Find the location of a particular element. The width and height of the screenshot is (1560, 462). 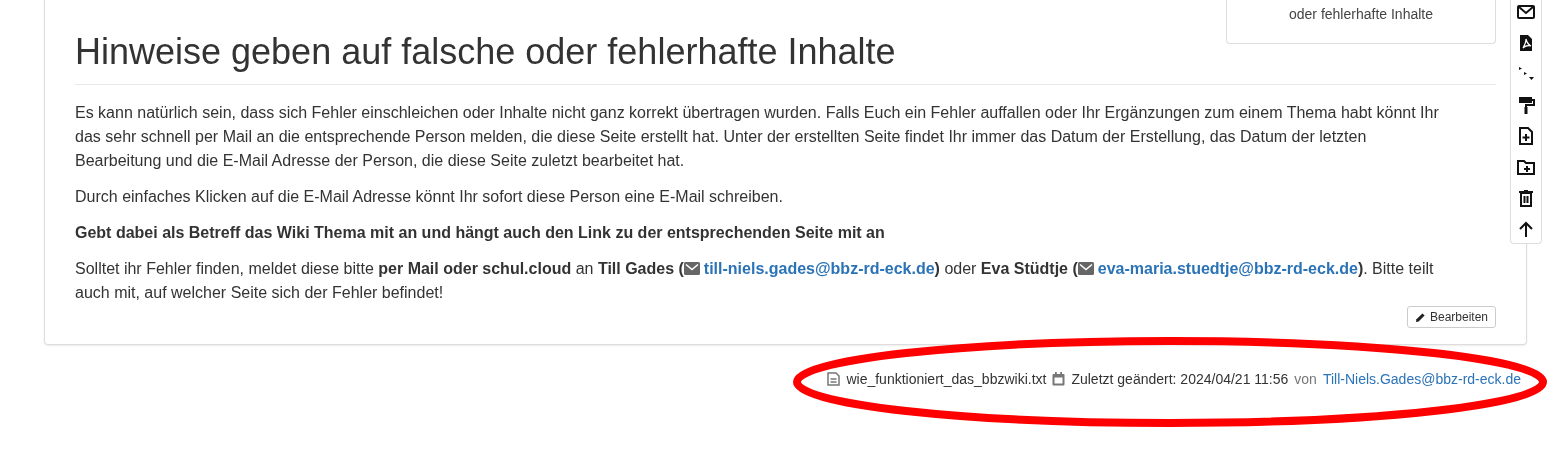

email-link: eva-maria.stuedtje@bbz-rd-eck.de is located at coordinates (1227, 268).